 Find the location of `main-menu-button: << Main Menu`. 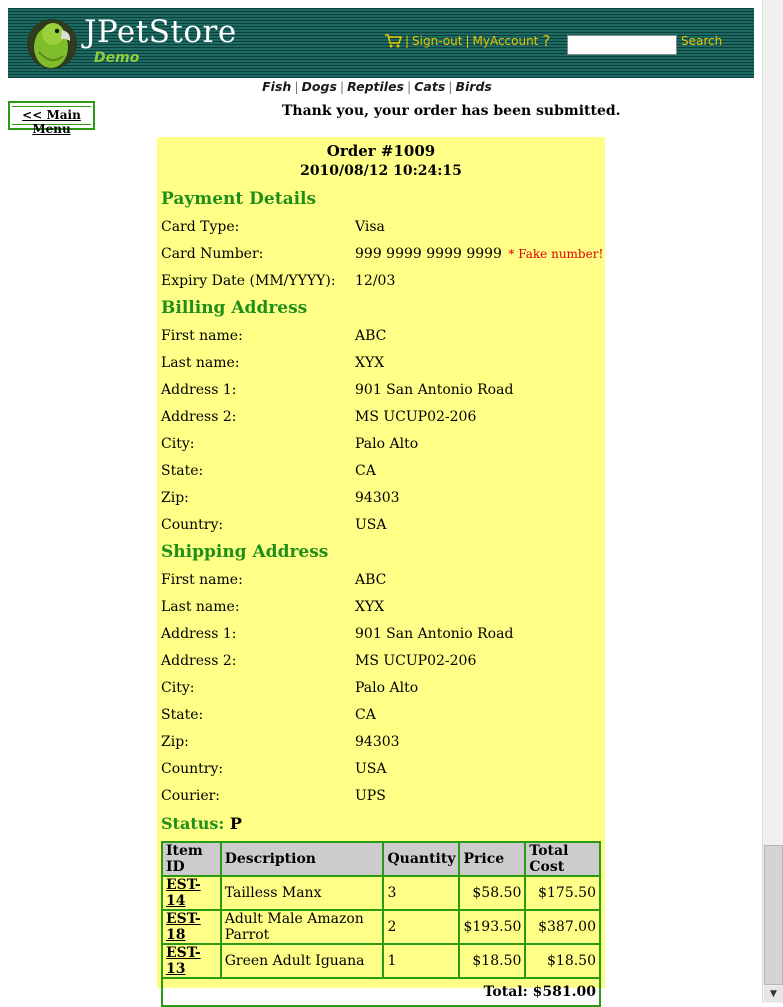

main-menu-button: << Main Menu is located at coordinates (51, 118).